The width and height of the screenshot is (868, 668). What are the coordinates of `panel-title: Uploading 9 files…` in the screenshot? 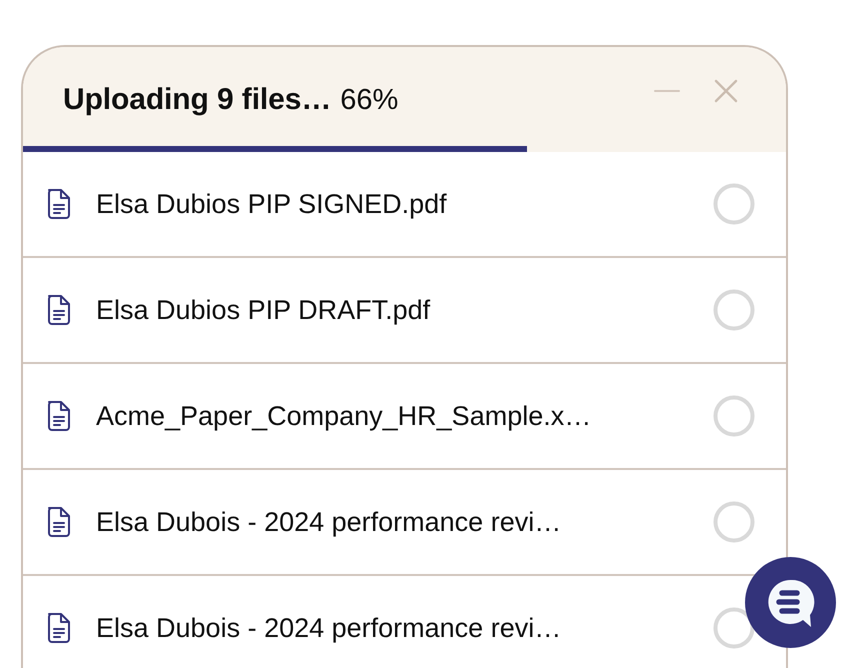 It's located at (197, 99).